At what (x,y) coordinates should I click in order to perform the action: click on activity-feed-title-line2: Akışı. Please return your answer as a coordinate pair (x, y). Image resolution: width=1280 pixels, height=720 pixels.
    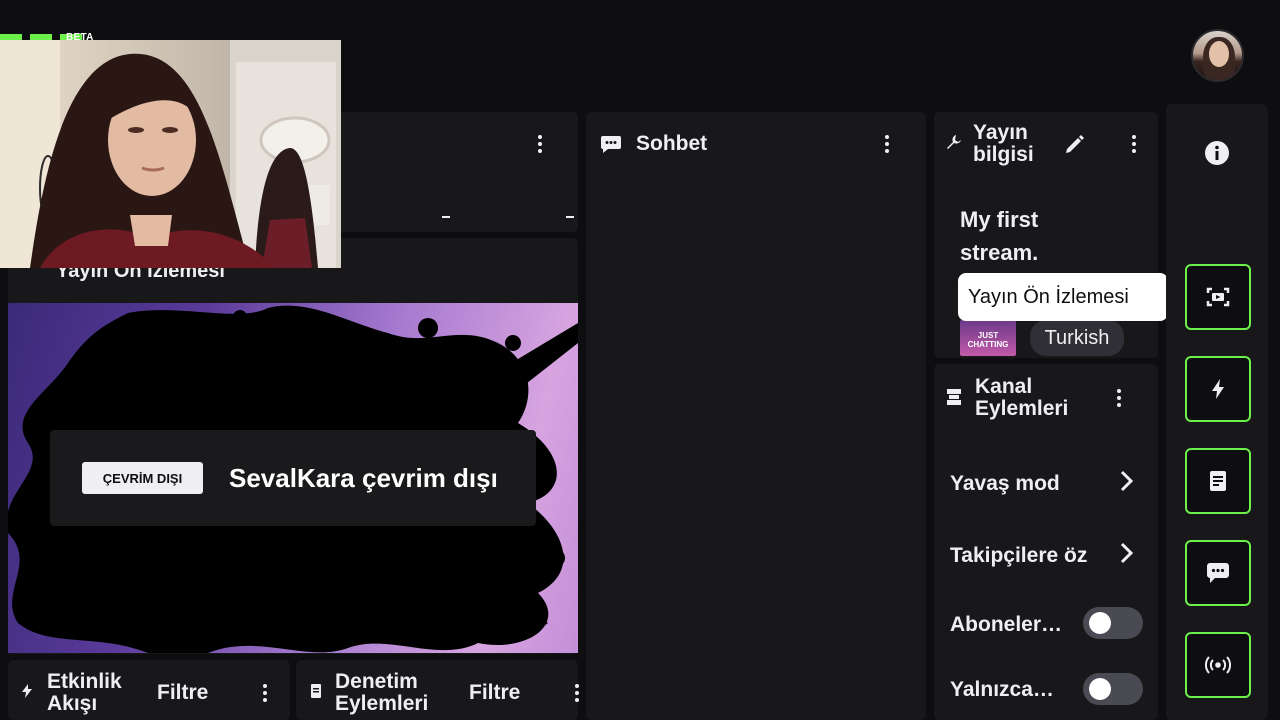
    Looking at the image, I should click on (72, 703).